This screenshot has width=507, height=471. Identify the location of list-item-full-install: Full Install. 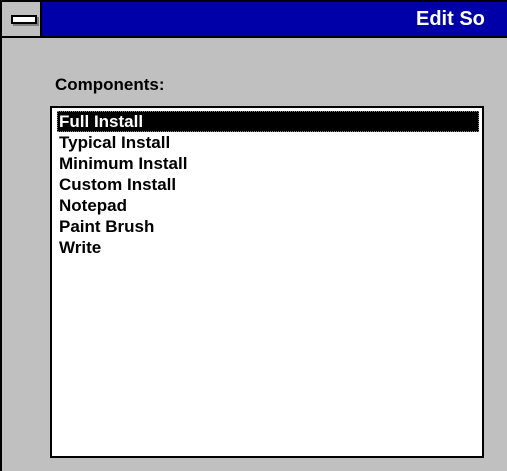
(268, 121).